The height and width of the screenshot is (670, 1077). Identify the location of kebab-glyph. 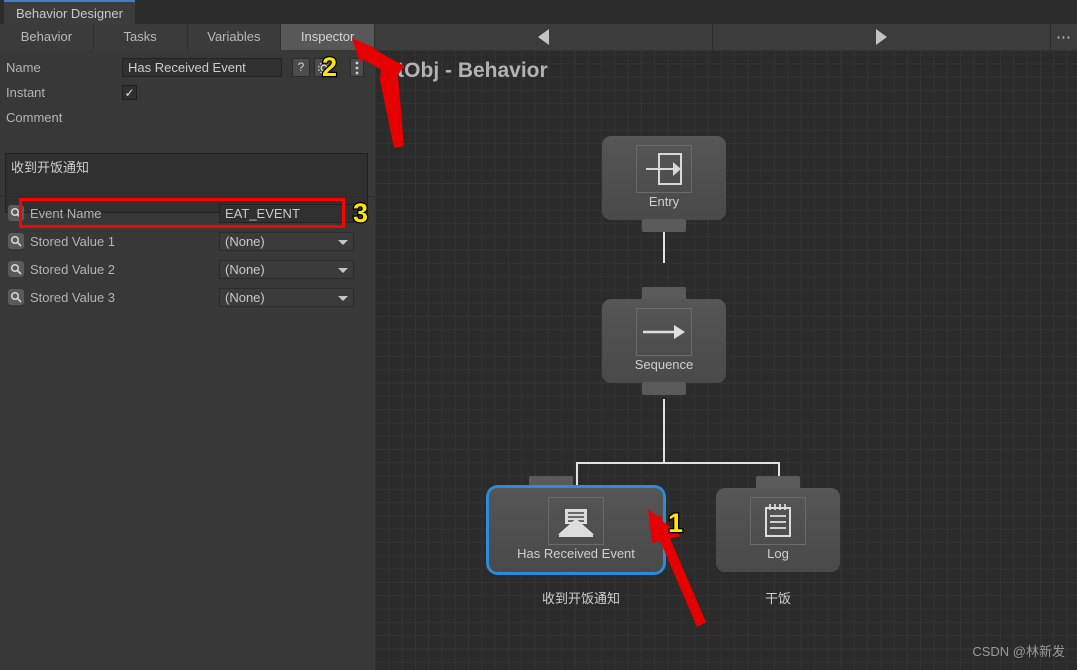
(357, 68).